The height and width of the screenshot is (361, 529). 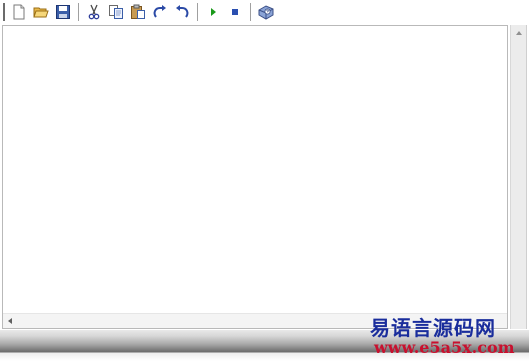 I want to click on help-button, so click(x=266, y=12).